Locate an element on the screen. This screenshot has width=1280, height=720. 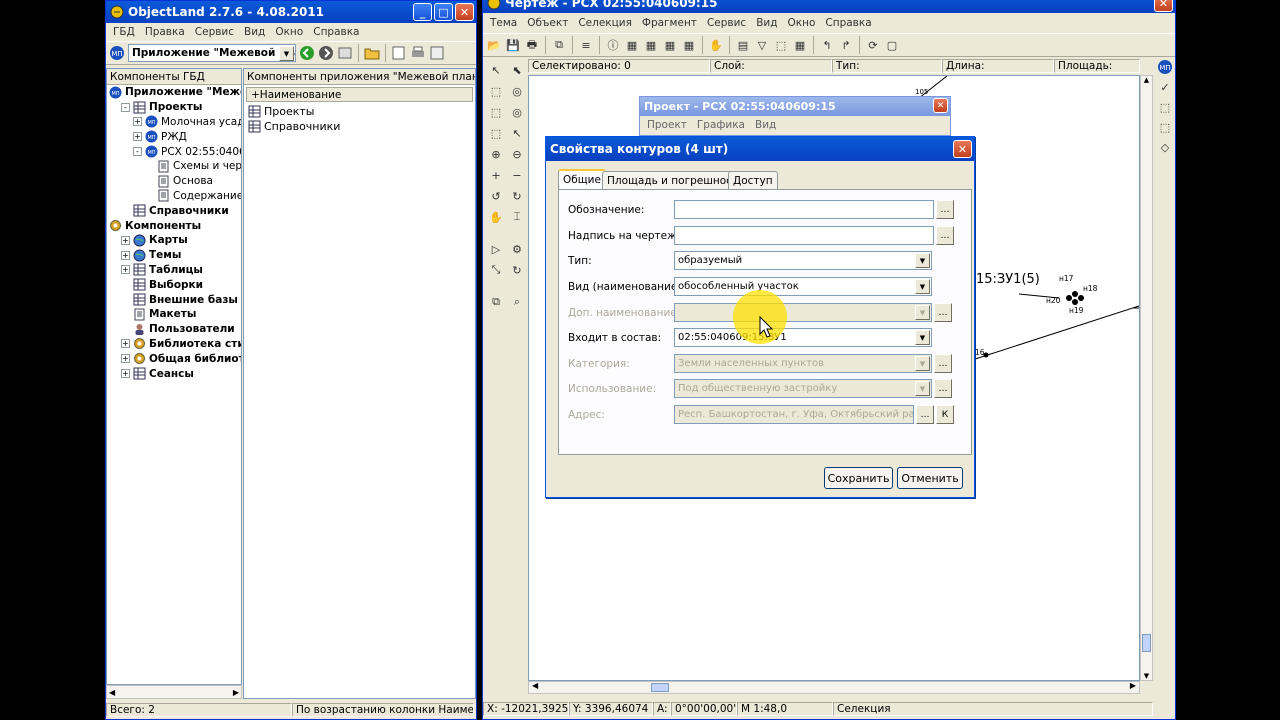
node6-icon: ↖ is located at coordinates (517, 133).